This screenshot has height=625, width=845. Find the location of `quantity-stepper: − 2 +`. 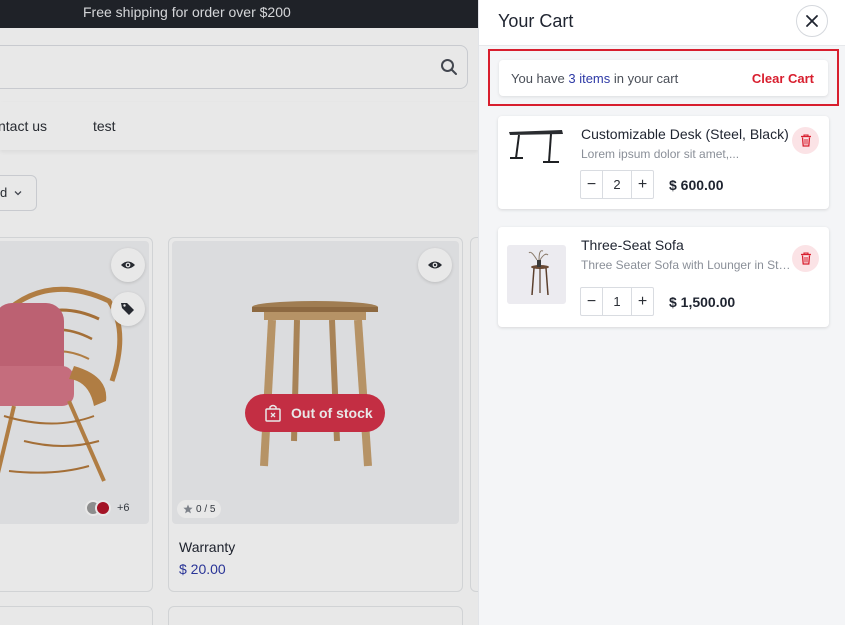

quantity-stepper: − 2 + is located at coordinates (617, 184).